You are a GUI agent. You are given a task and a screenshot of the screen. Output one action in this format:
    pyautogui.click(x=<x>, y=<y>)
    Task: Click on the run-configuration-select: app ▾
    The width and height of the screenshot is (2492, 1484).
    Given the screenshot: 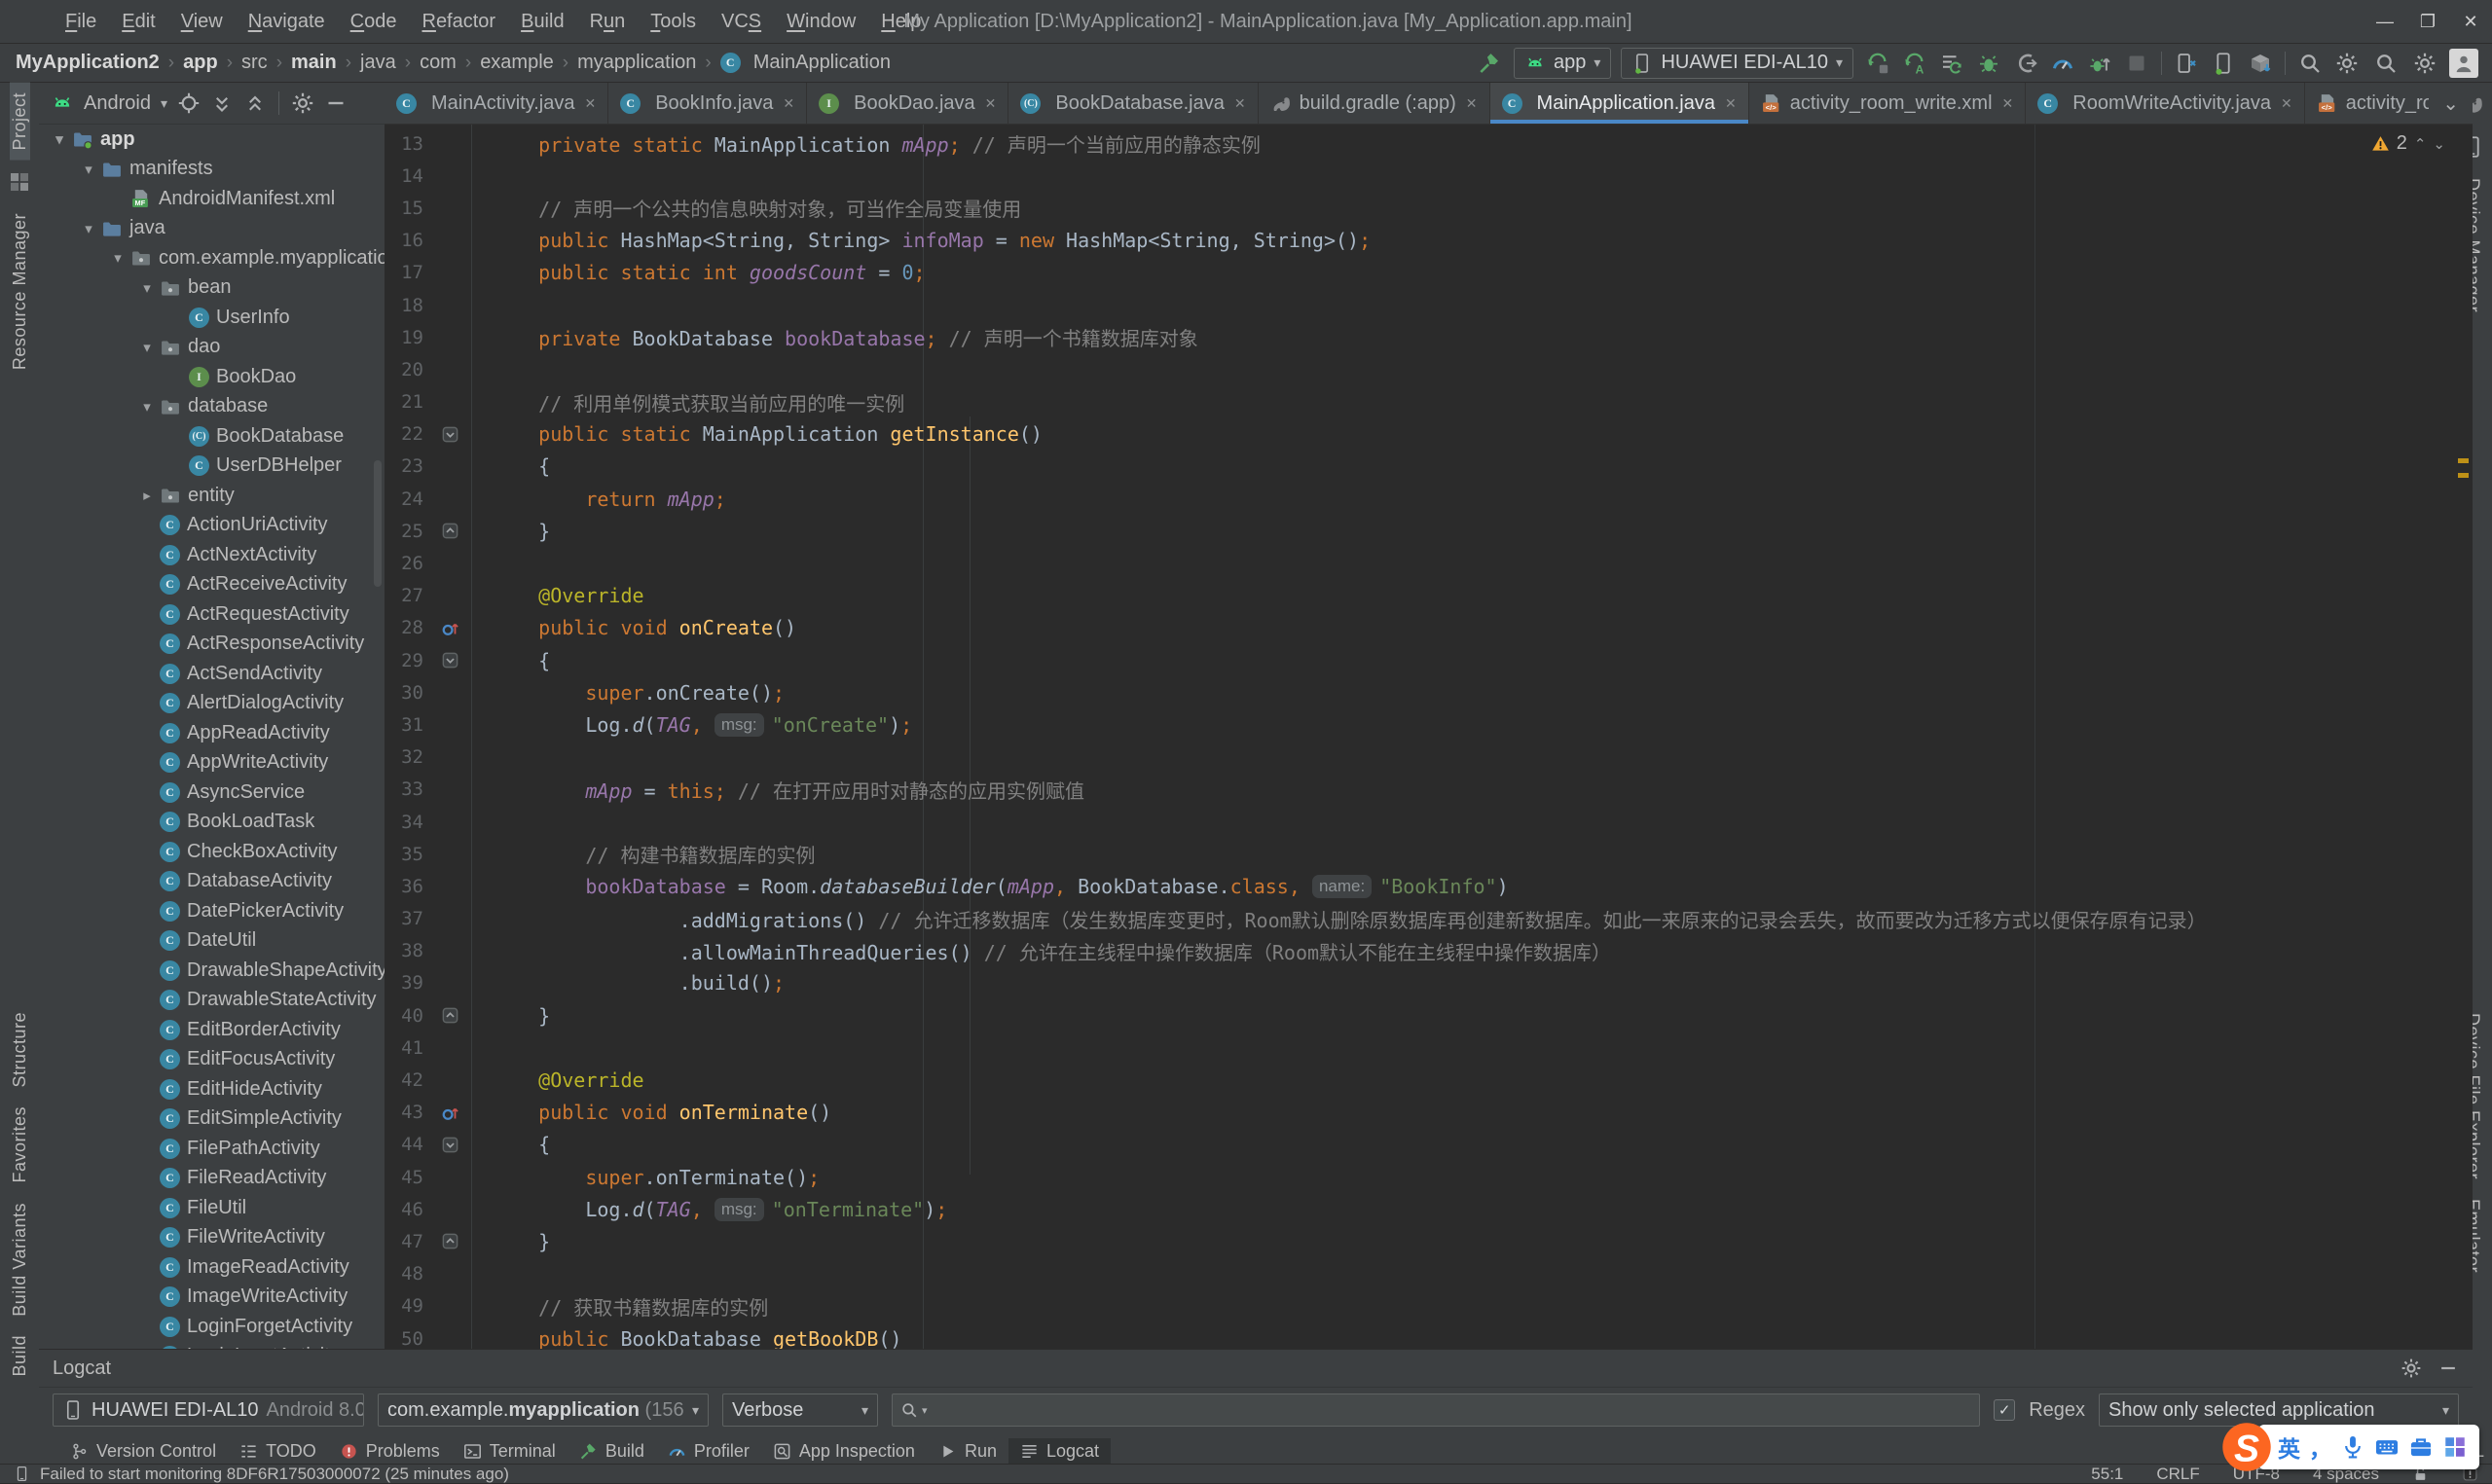 What is the action you would take?
    pyautogui.click(x=1563, y=63)
    